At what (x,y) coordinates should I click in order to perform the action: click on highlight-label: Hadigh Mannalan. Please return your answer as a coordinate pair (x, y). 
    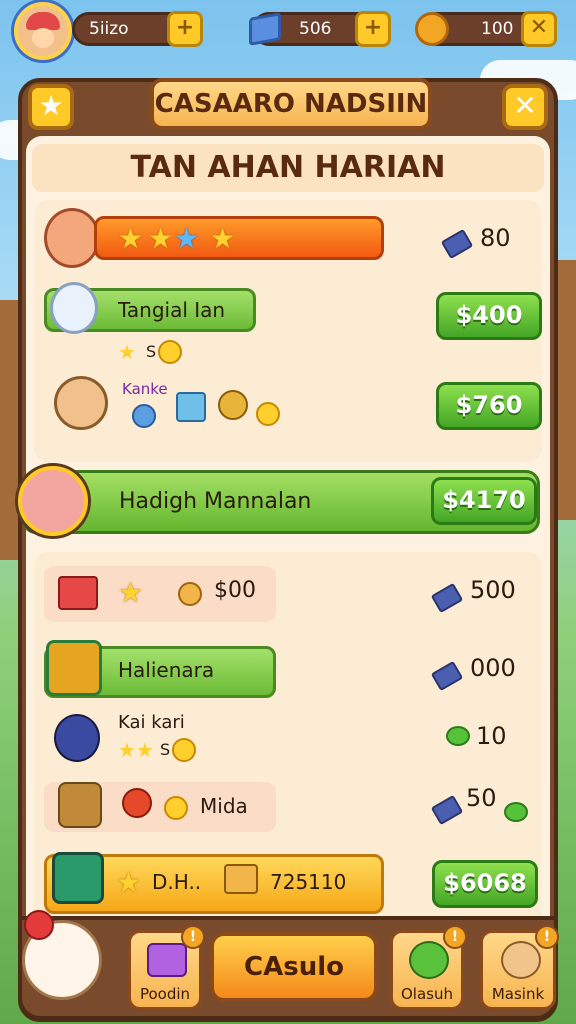
    Looking at the image, I should click on (215, 501).